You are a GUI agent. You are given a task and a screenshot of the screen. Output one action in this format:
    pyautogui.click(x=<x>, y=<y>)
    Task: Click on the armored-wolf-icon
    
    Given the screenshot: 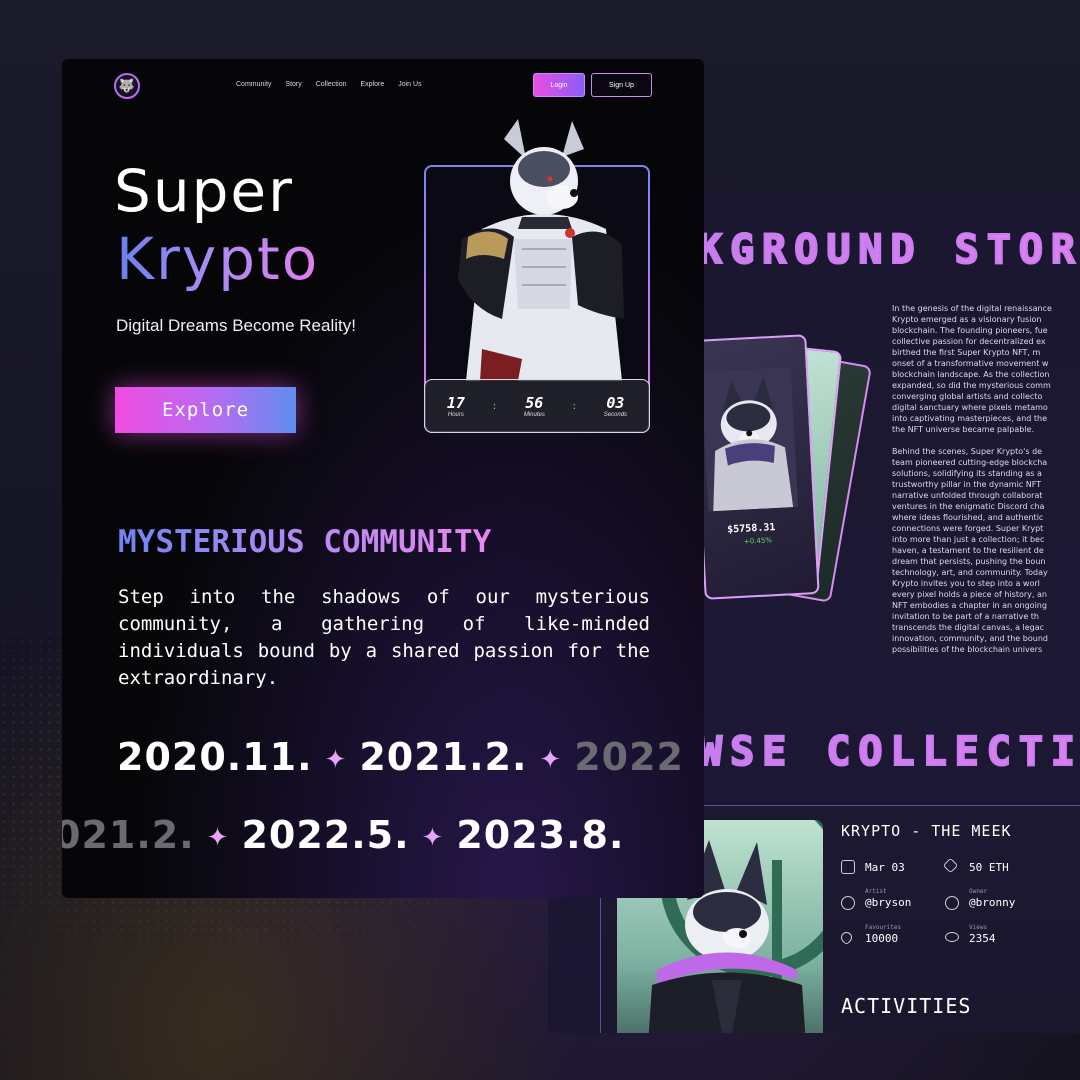 What is the action you would take?
    pyautogui.click(x=541, y=250)
    